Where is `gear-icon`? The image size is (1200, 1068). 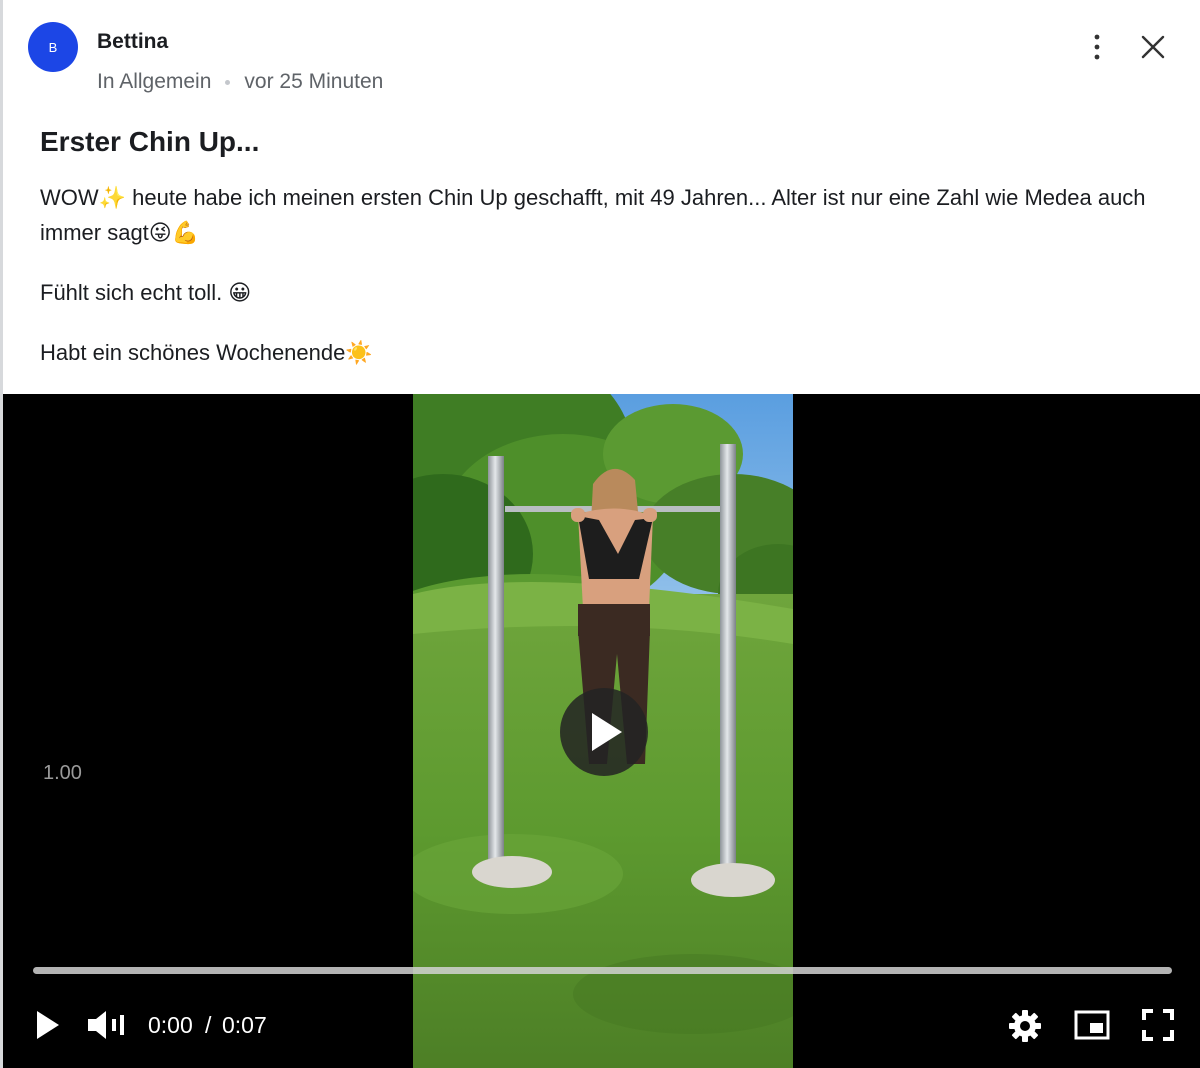
gear-icon is located at coordinates (1025, 1026).